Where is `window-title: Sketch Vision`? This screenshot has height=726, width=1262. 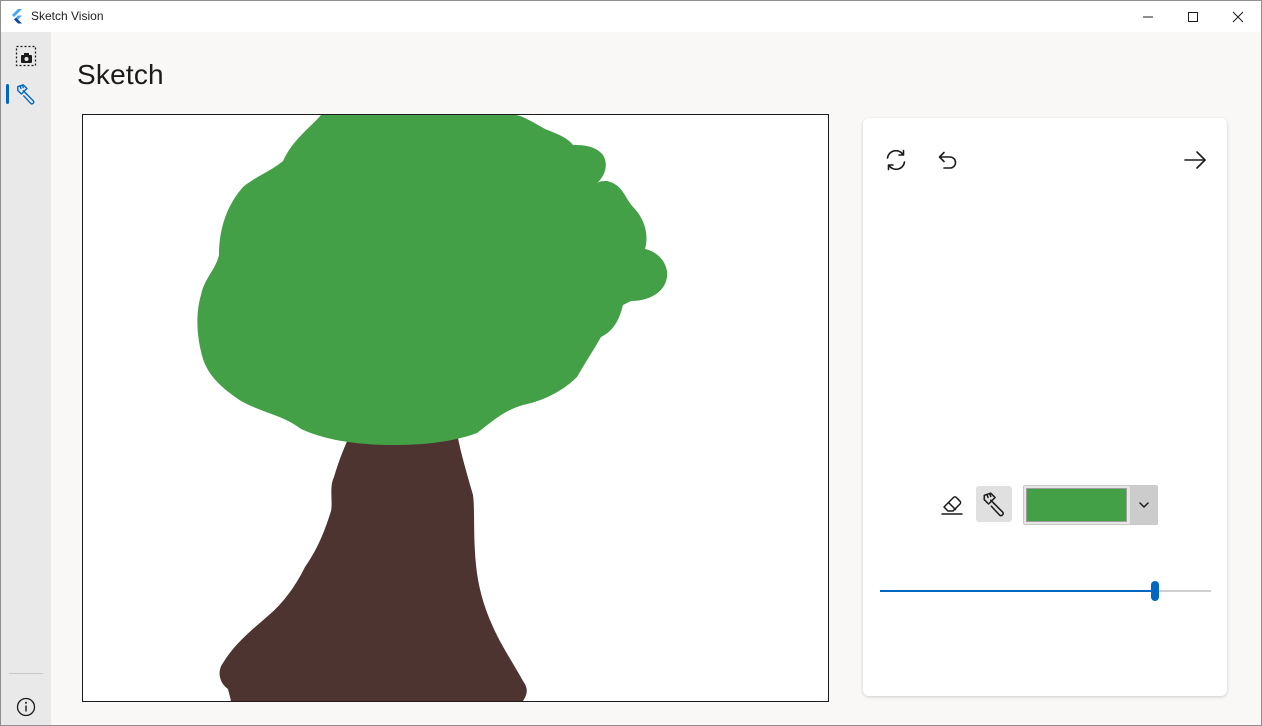 window-title: Sketch Vision is located at coordinates (67, 16).